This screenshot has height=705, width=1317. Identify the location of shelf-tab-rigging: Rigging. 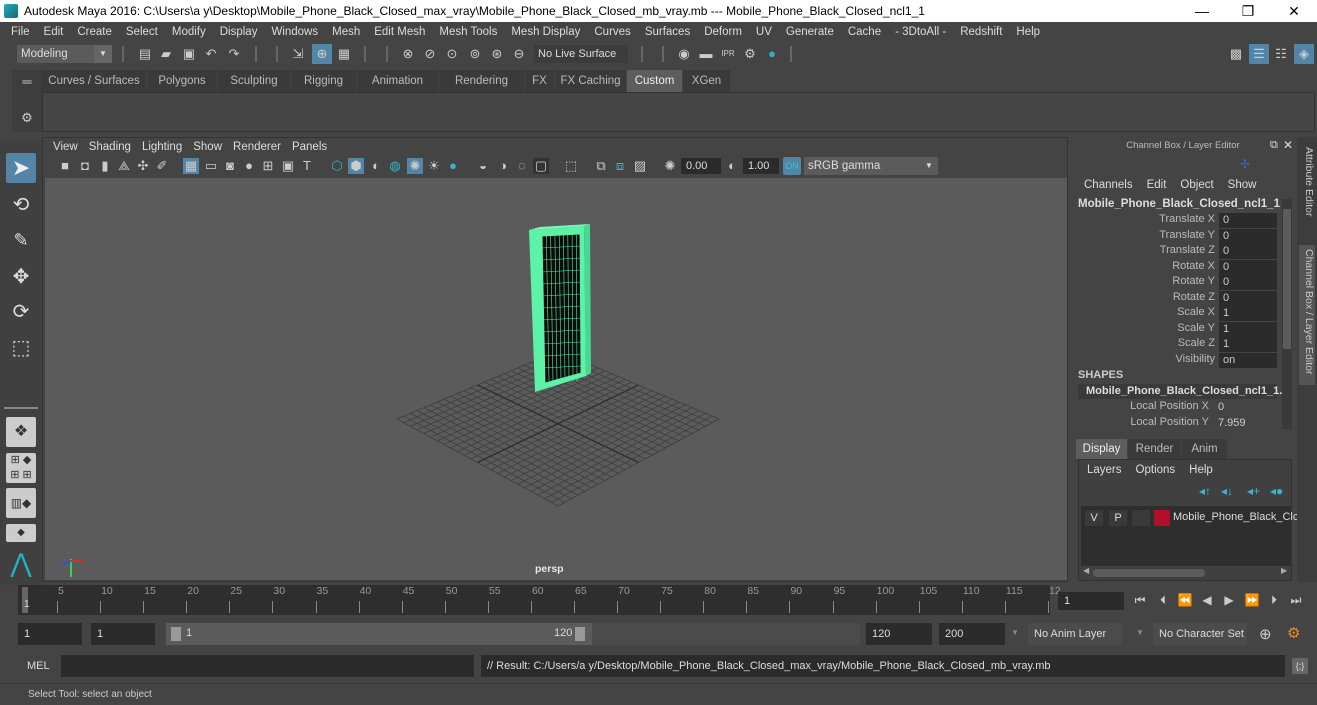
(324, 81).